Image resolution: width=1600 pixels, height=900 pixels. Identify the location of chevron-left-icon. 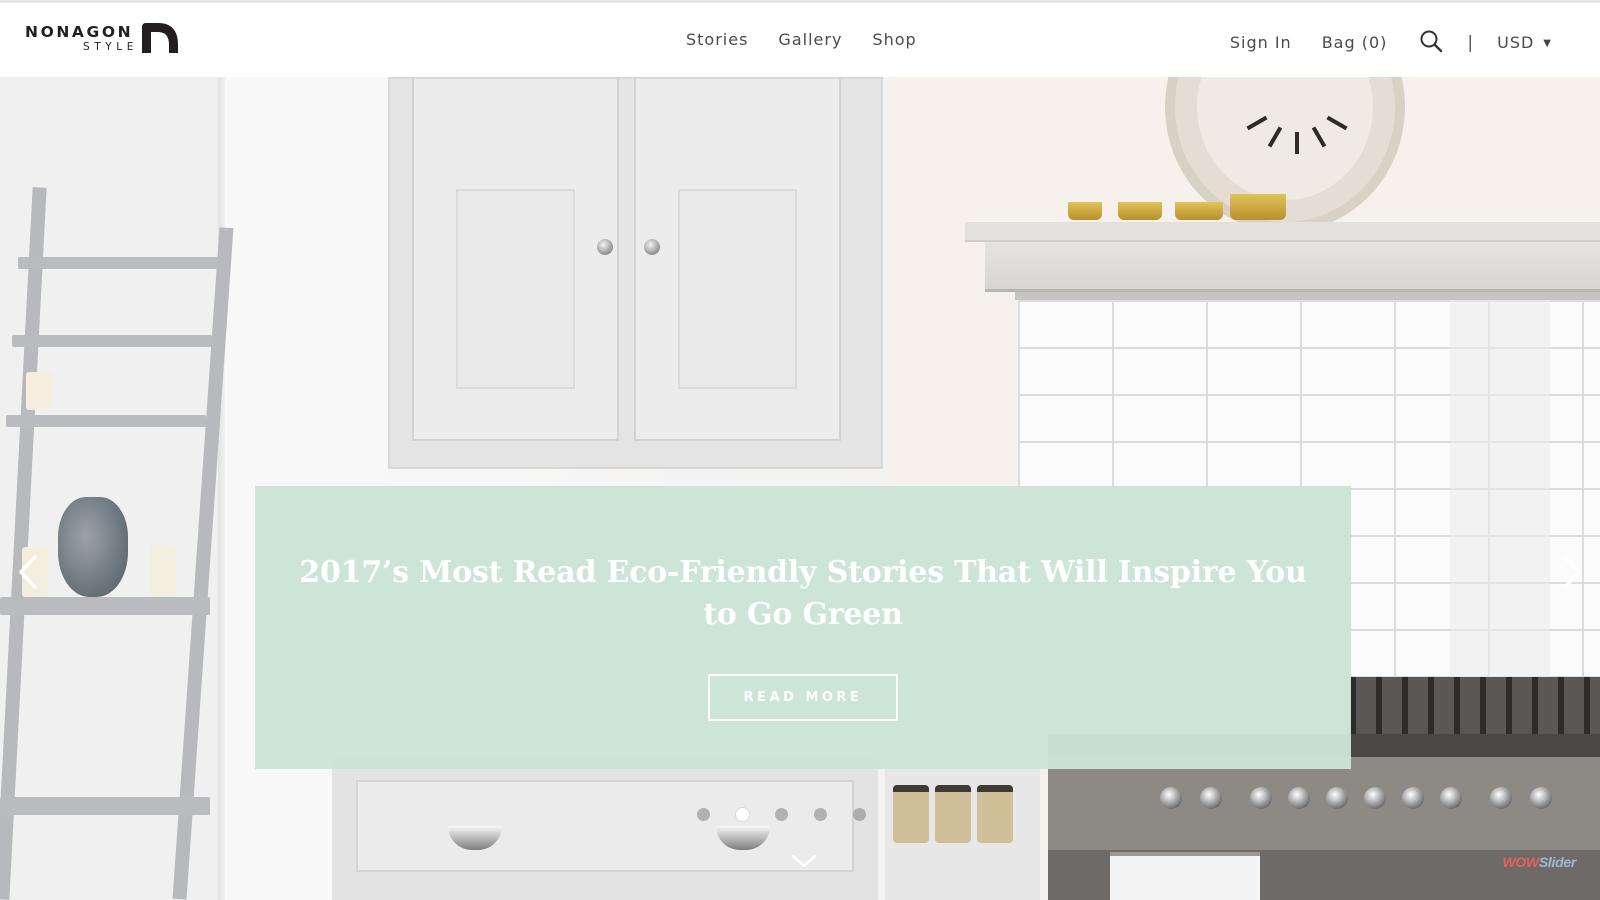
(28, 572).